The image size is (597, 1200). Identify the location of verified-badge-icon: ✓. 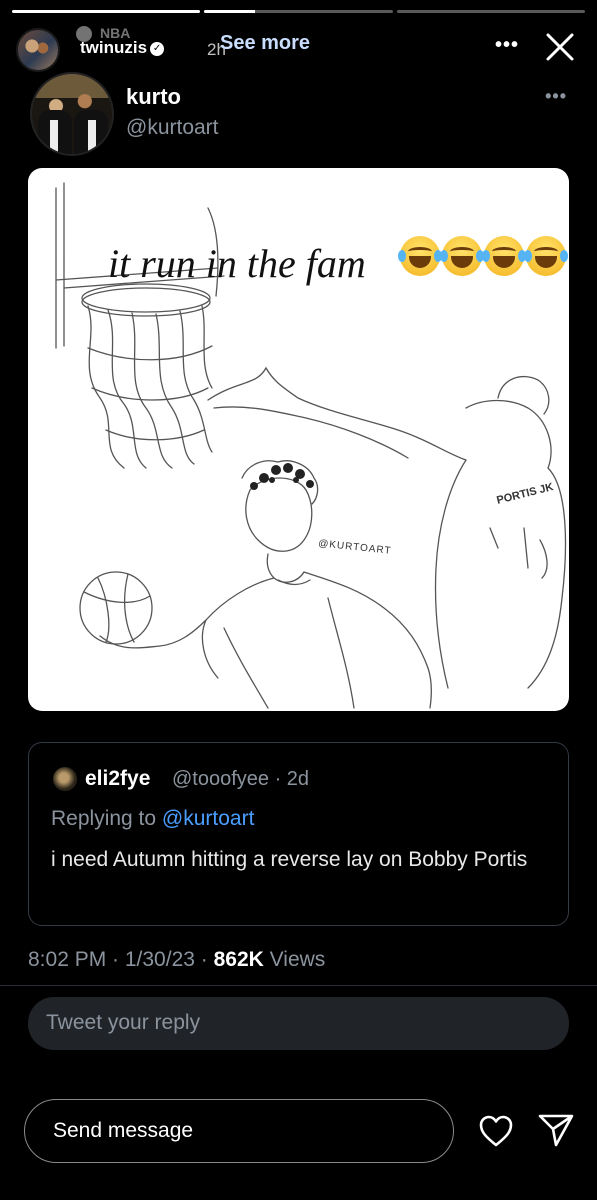
(157, 48).